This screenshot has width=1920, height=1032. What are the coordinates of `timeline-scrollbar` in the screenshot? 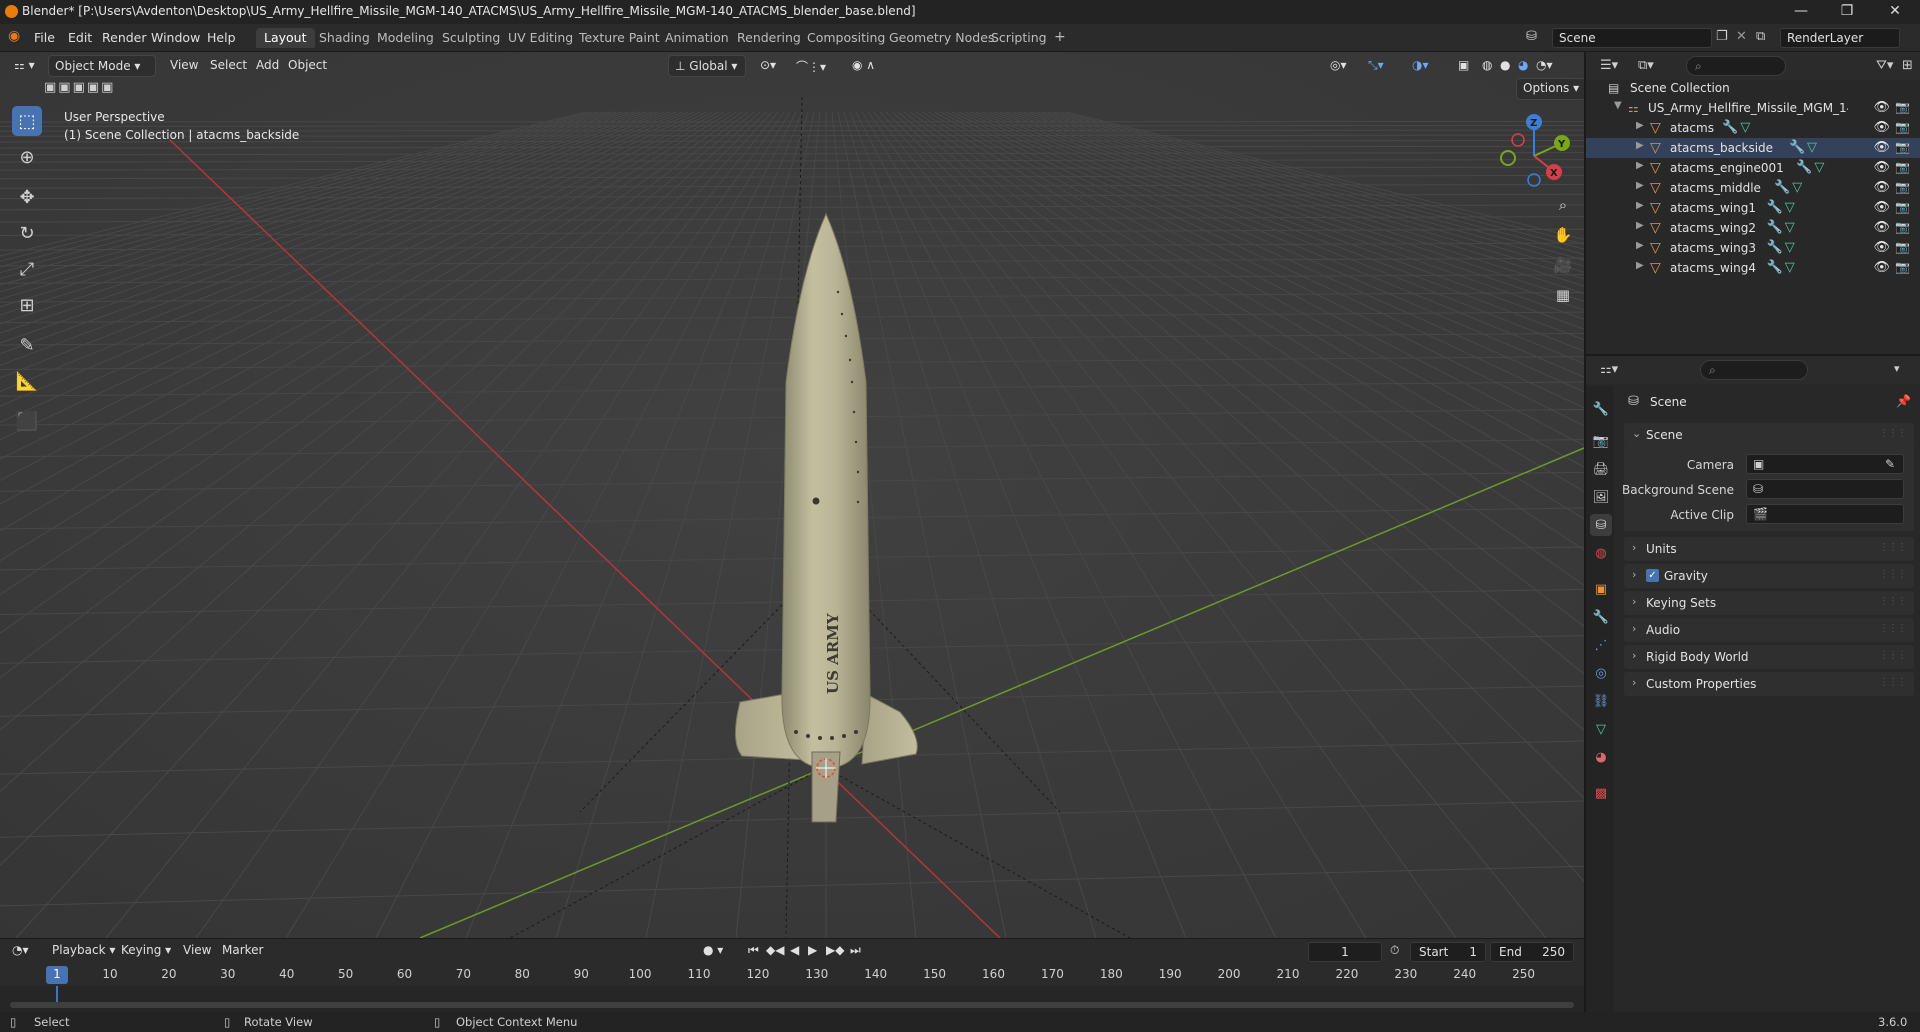 It's located at (792, 1005).